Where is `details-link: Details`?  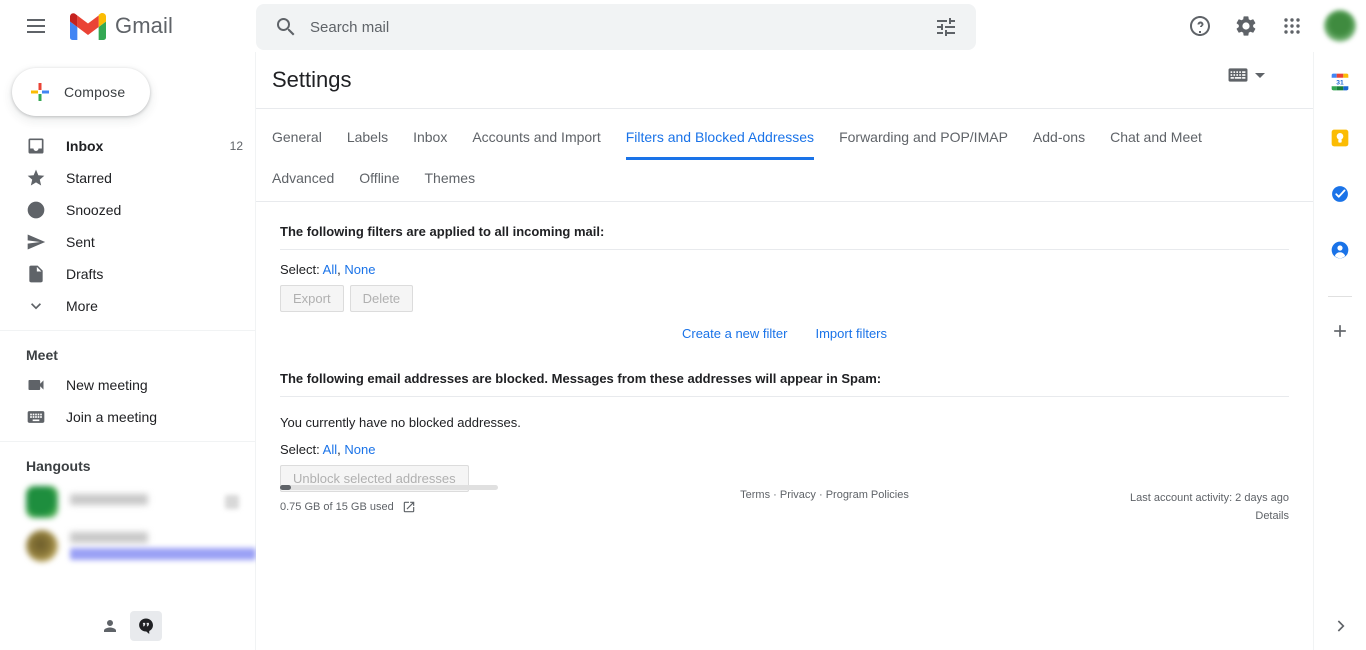 details-link: Details is located at coordinates (1164, 516).